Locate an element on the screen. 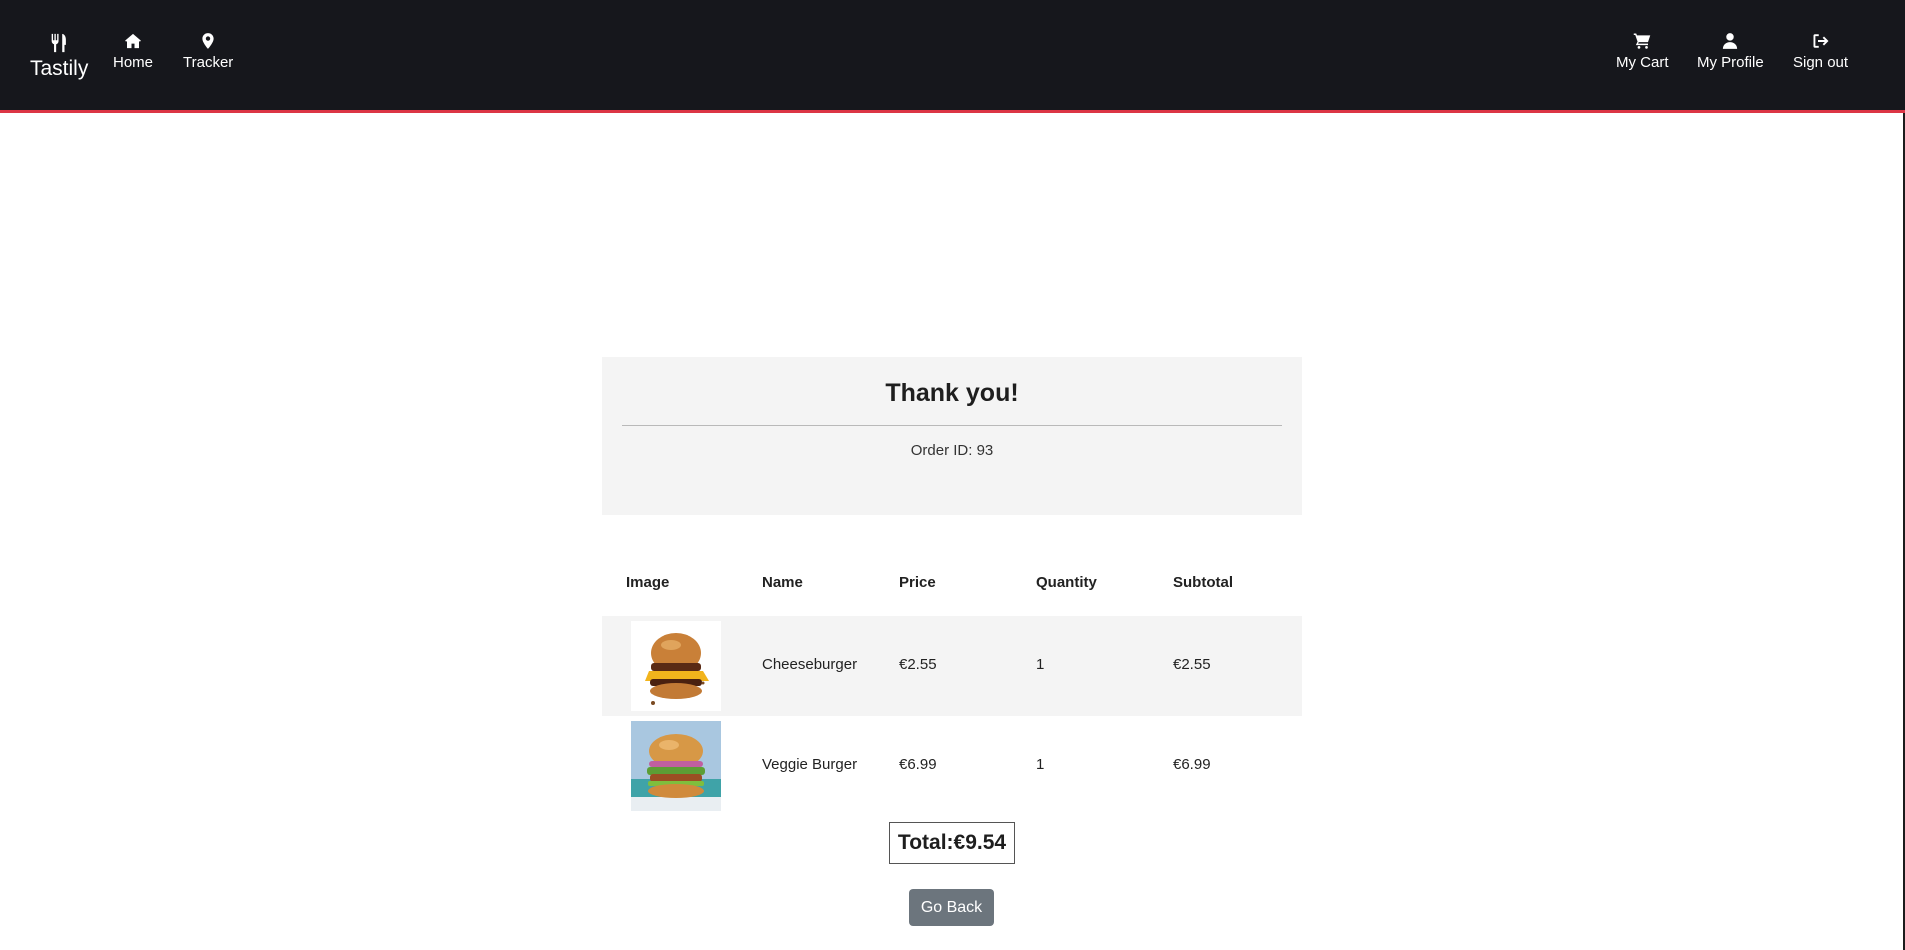 The height and width of the screenshot is (950, 1905). order-total: Total:€9.54 is located at coordinates (952, 843).